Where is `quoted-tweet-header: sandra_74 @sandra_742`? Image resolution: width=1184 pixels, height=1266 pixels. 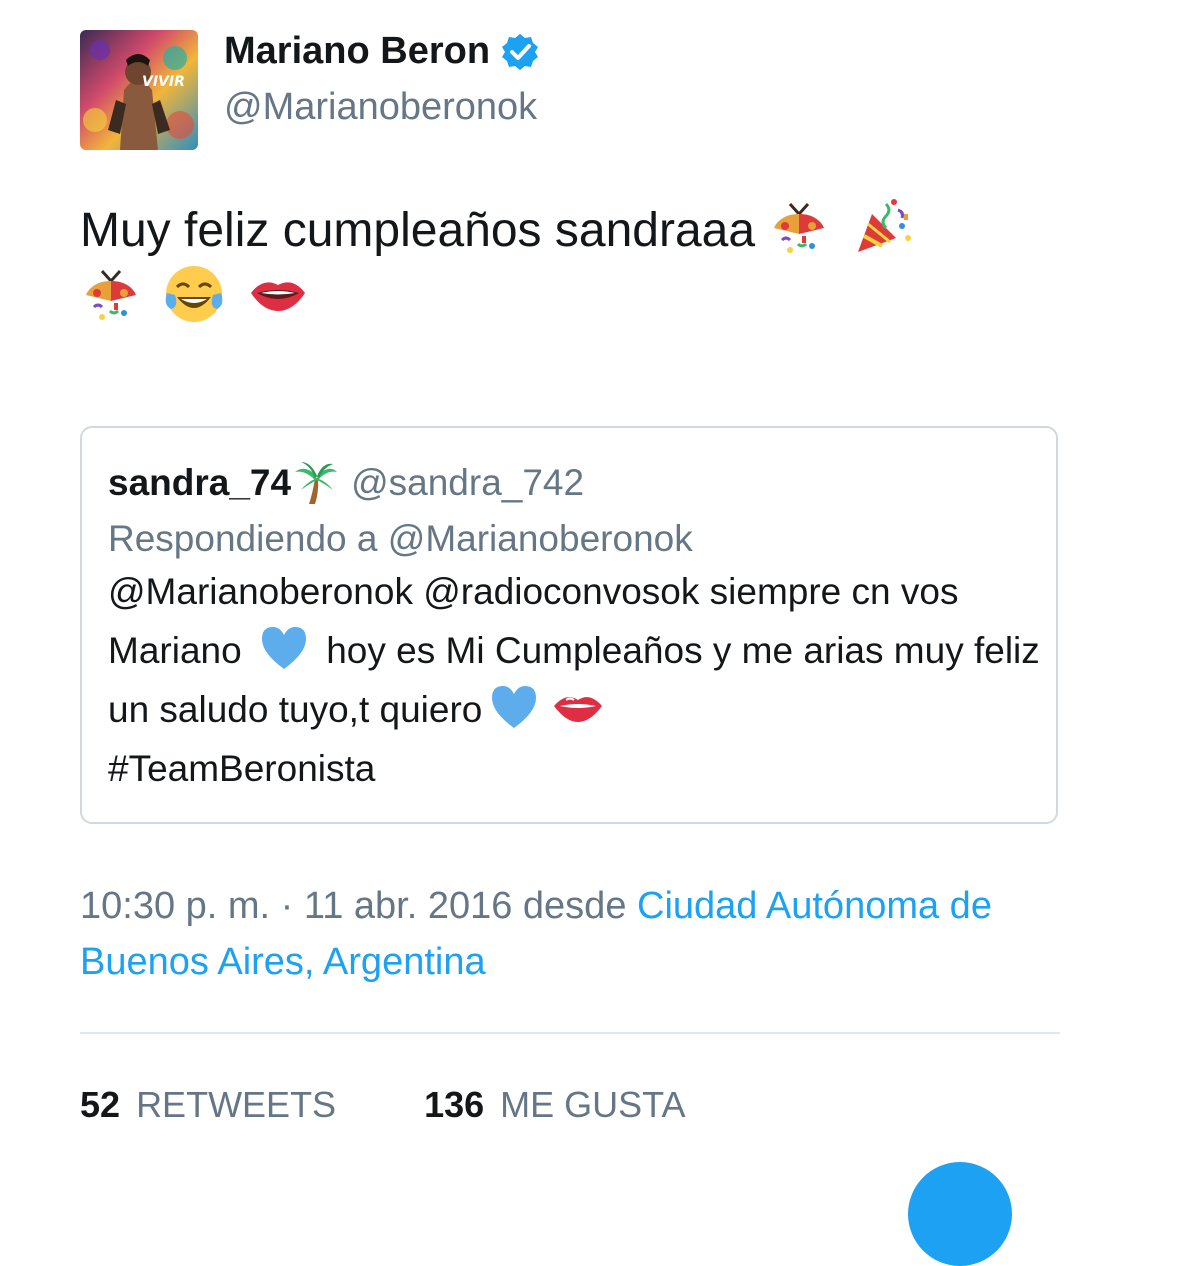
quoted-tweet-header: sandra_74 @sandra_742 is located at coordinates (346, 483).